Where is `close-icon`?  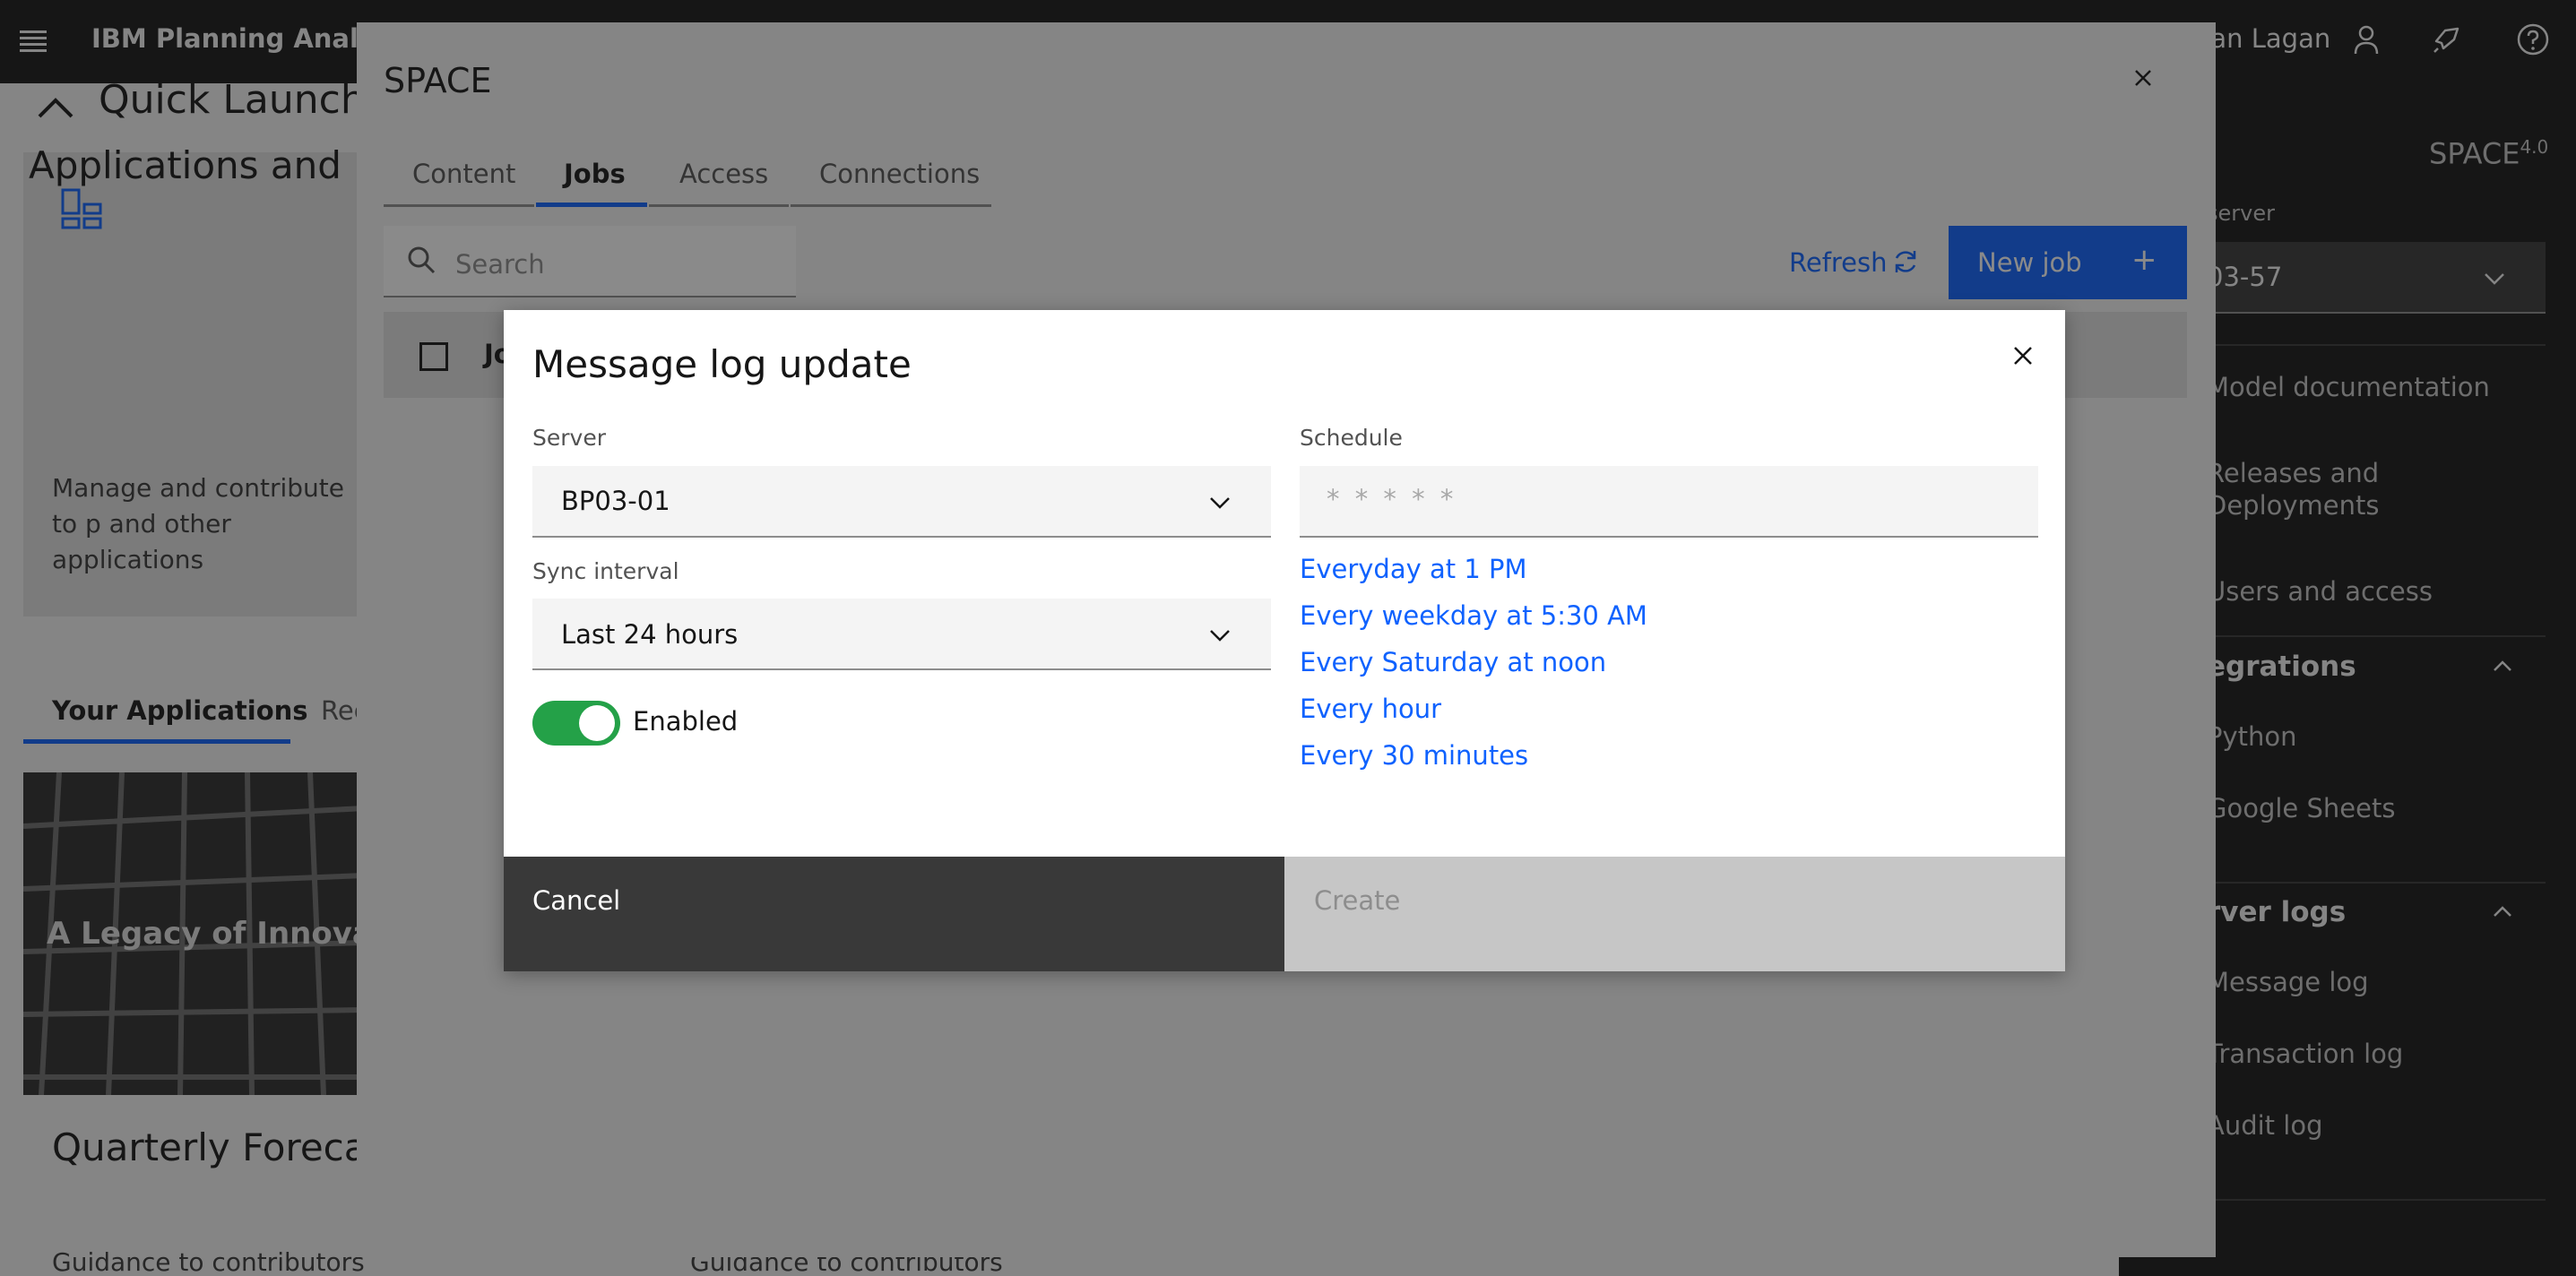
close-icon is located at coordinates (2023, 356).